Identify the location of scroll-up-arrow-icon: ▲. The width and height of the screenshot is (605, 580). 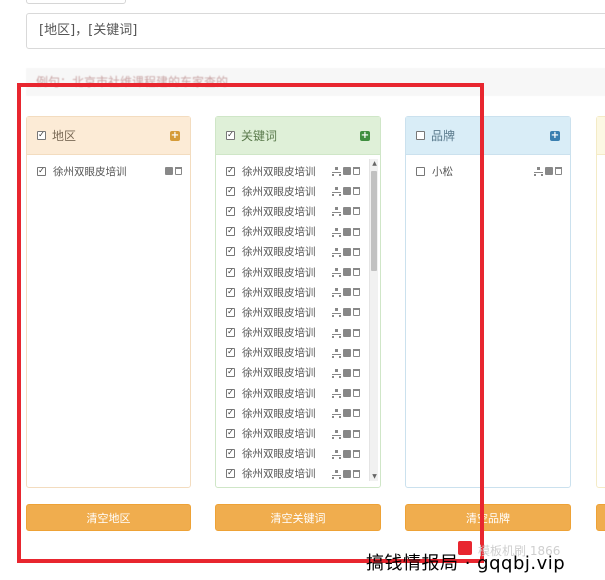
(374, 163).